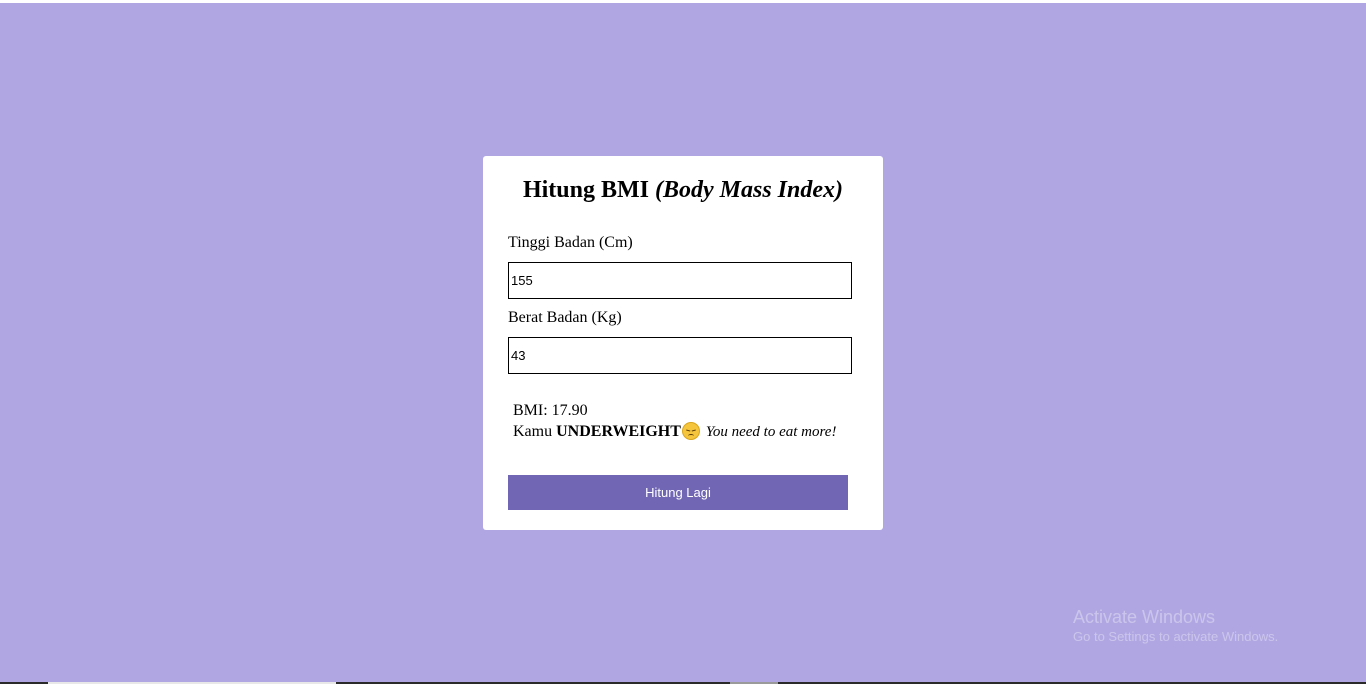  What do you see at coordinates (683, 1) in the screenshot?
I see `top-edge` at bounding box center [683, 1].